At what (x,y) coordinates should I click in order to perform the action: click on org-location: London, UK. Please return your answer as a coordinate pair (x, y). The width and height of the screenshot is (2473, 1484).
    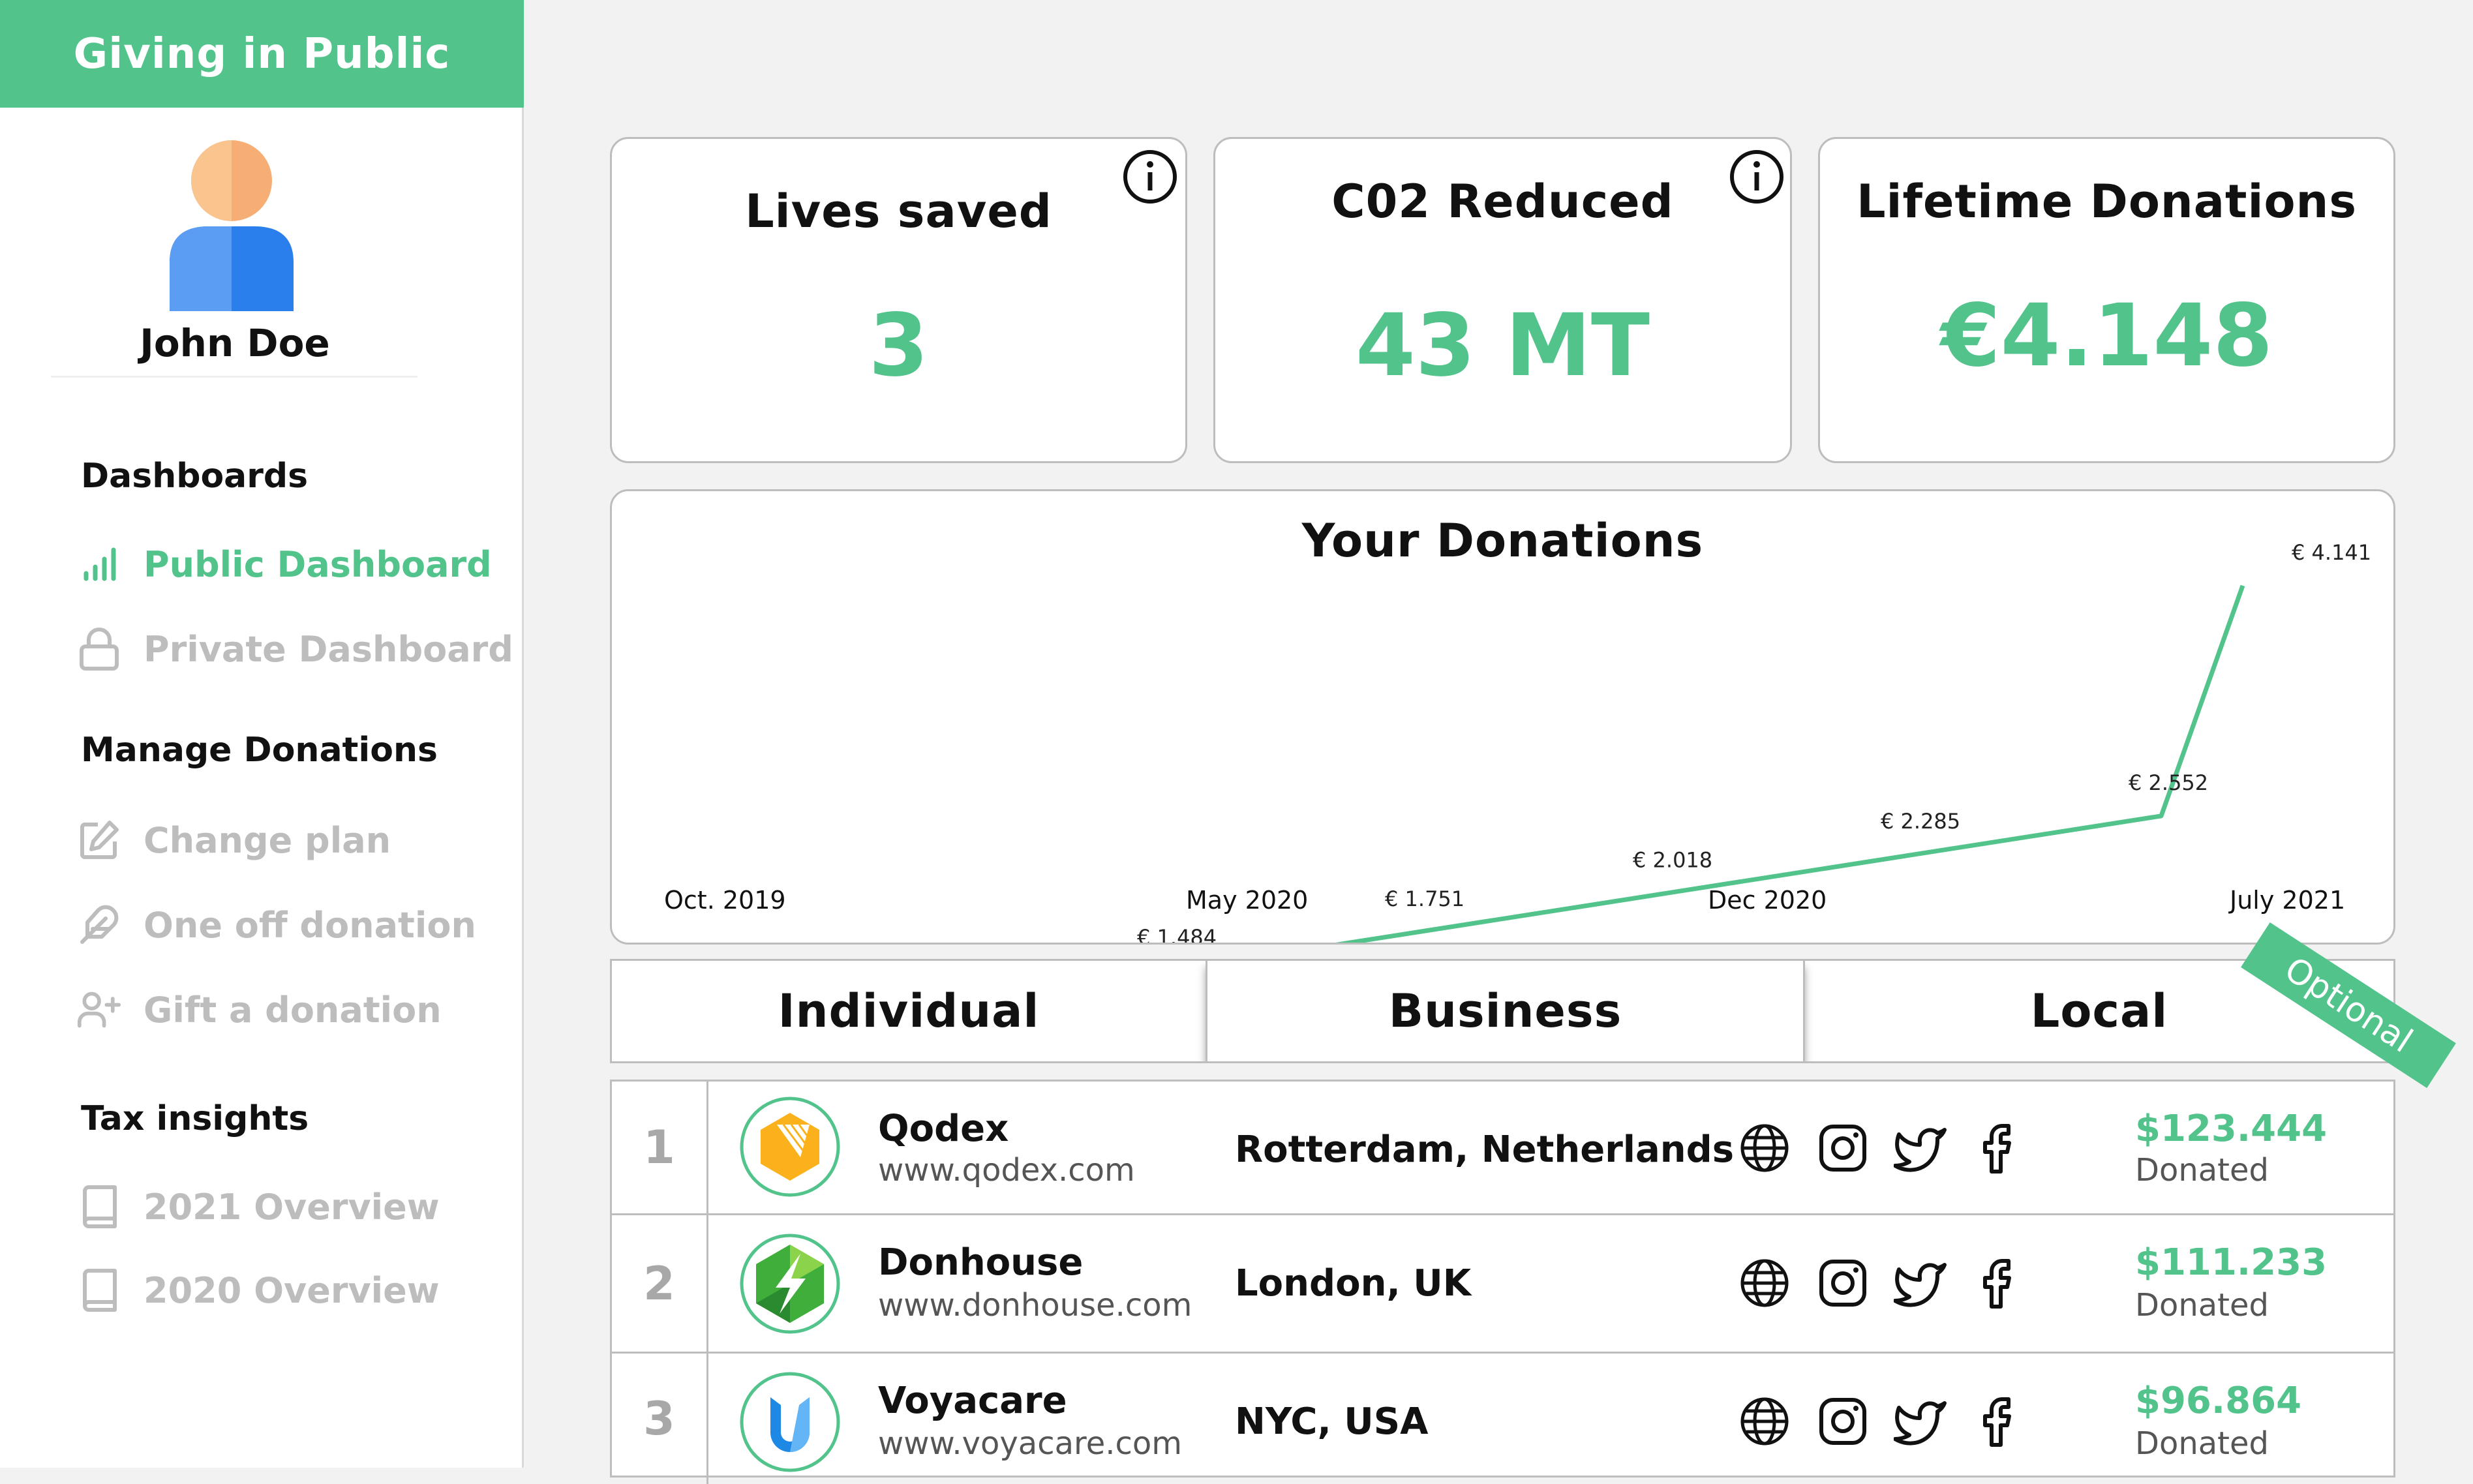
    Looking at the image, I should click on (1353, 1283).